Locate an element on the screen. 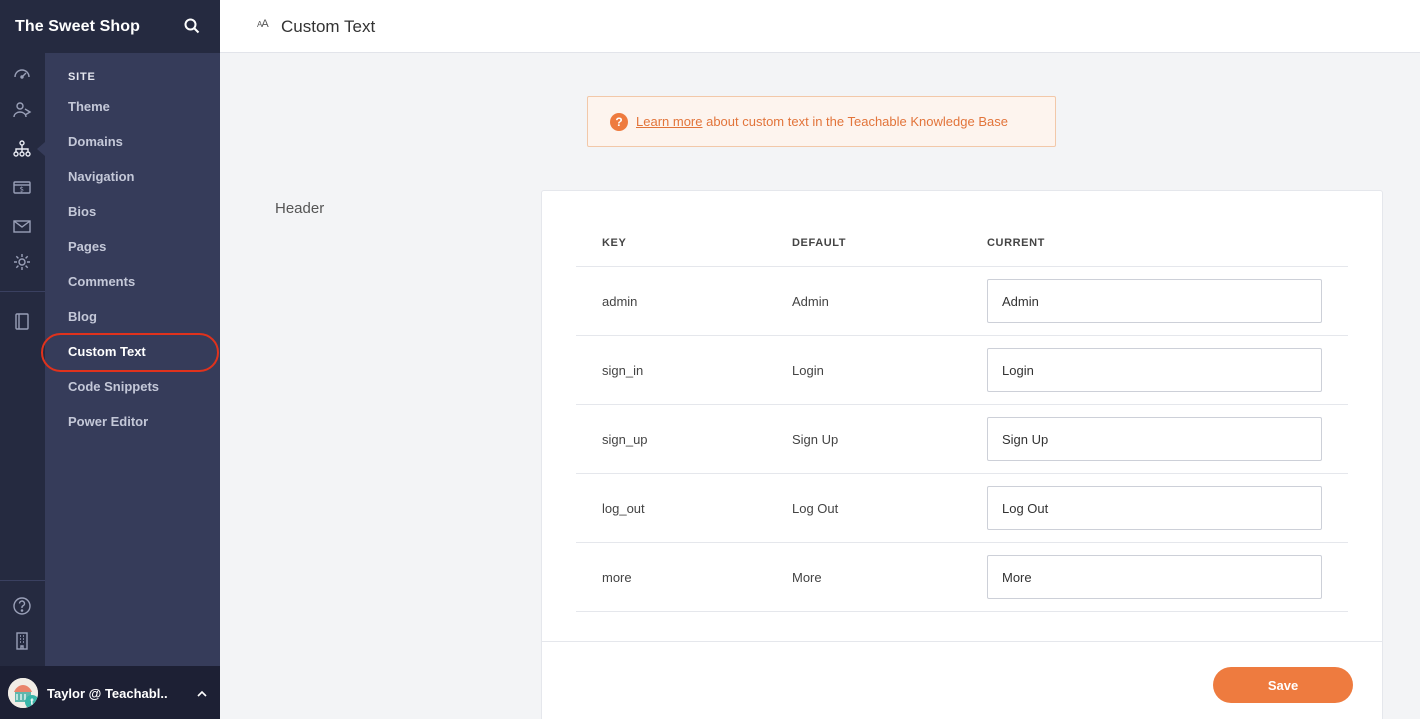 The width and height of the screenshot is (1420, 719). rail-divider is located at coordinates (22, 291).